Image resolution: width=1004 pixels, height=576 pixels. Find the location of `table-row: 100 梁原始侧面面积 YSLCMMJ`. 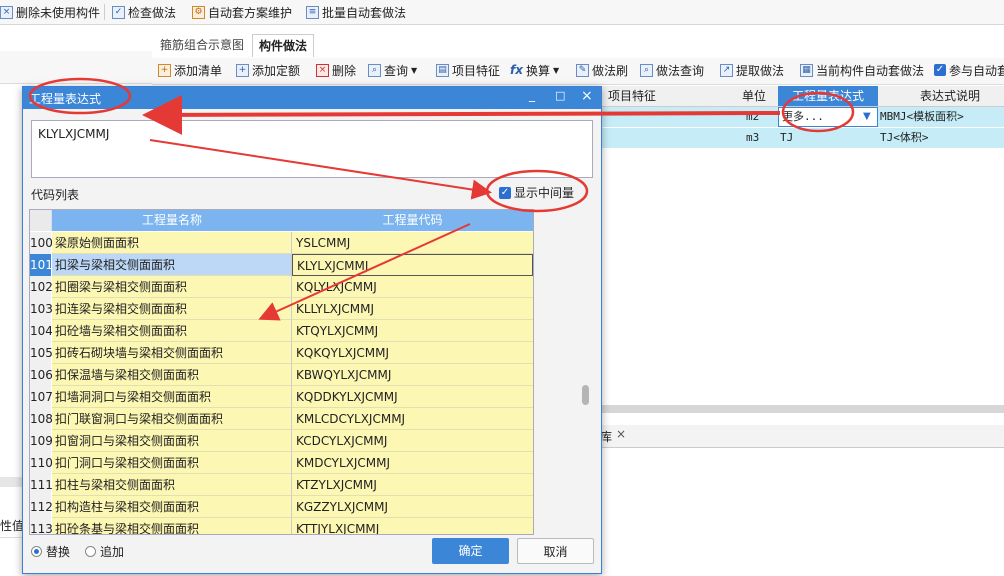

table-row: 100 梁原始侧面面积 YSLCMMJ is located at coordinates (281, 243).